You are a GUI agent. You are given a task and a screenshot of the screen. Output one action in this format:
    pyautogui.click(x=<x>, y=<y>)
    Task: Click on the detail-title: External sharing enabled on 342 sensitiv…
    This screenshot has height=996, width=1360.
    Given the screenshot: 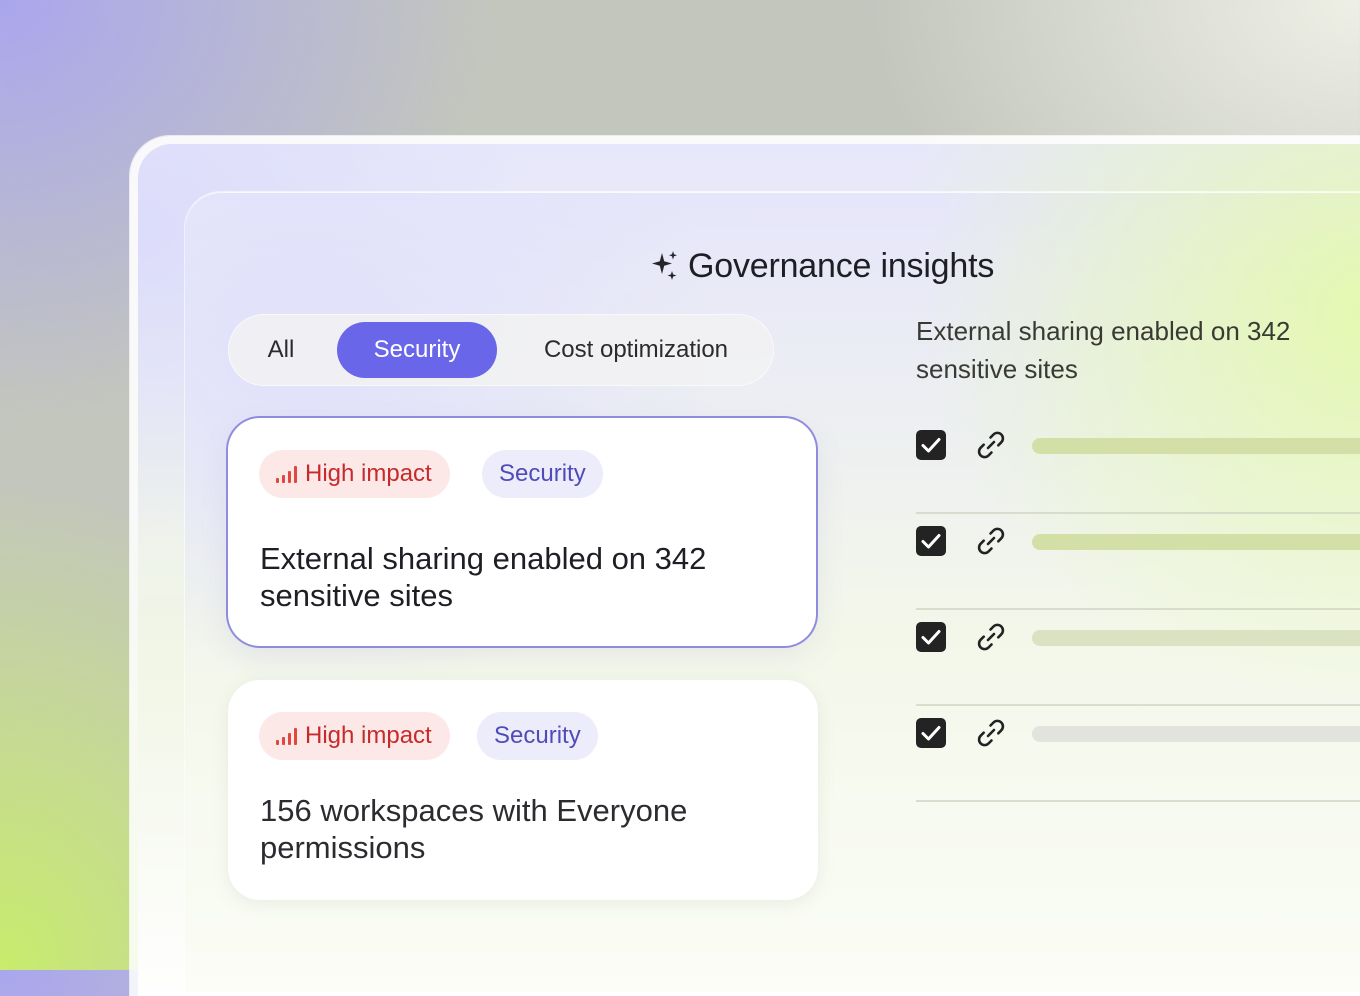 What is the action you would take?
    pyautogui.click(x=1103, y=350)
    